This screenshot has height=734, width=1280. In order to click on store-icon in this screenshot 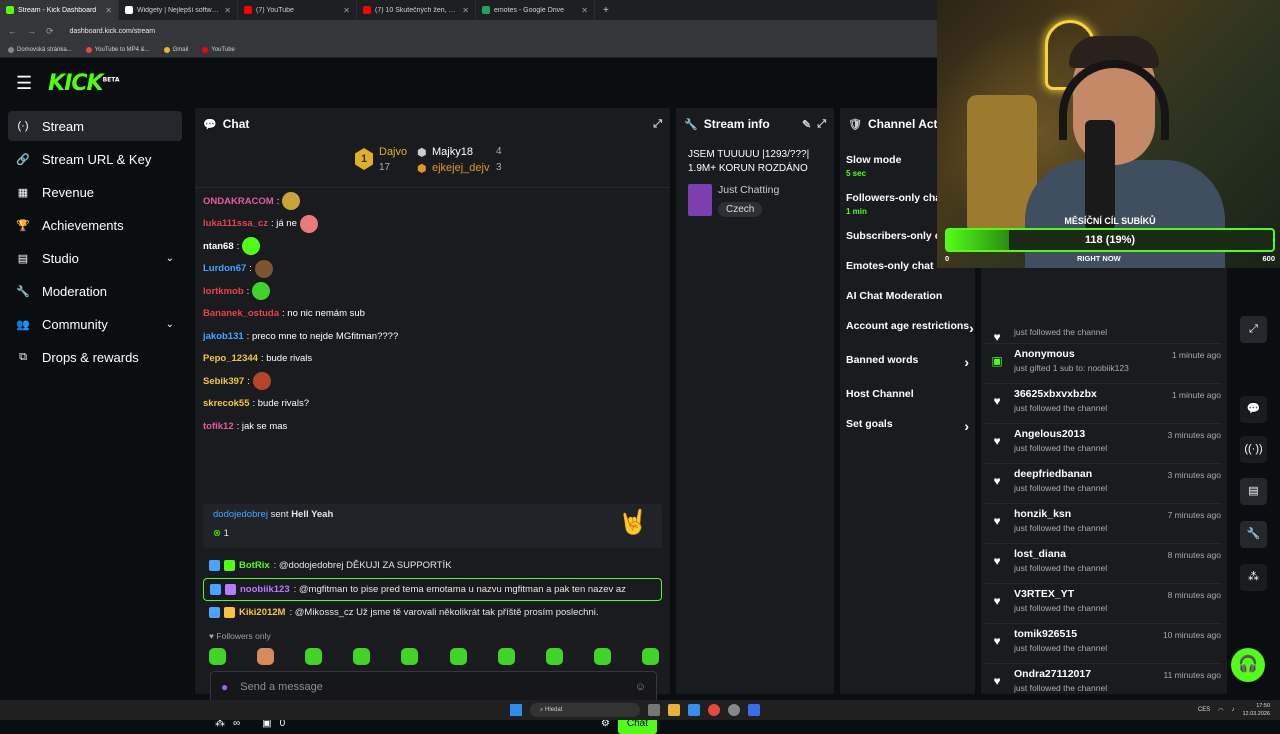, I will do `click(694, 710)`.